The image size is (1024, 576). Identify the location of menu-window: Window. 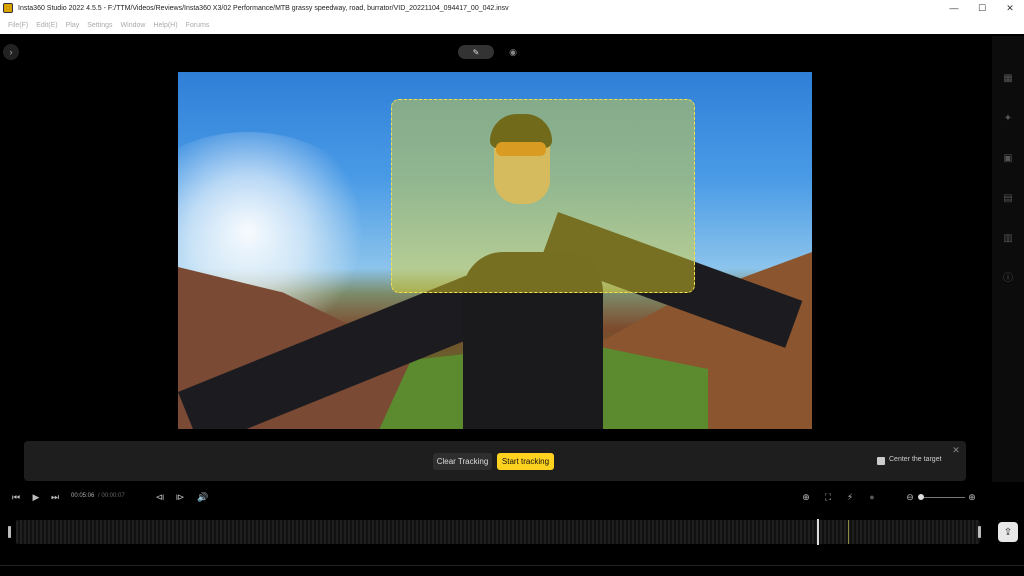
(133, 25).